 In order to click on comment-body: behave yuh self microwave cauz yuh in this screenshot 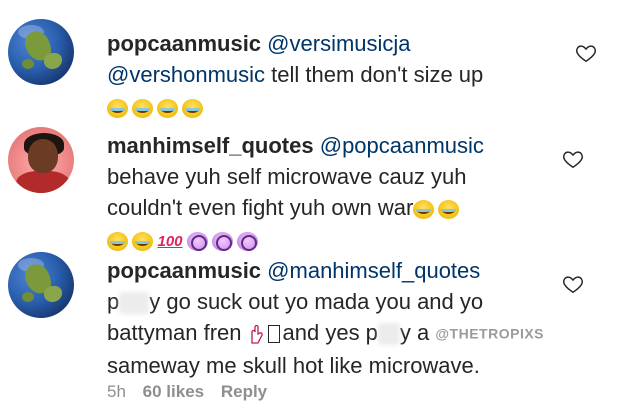, I will do `click(287, 176)`.